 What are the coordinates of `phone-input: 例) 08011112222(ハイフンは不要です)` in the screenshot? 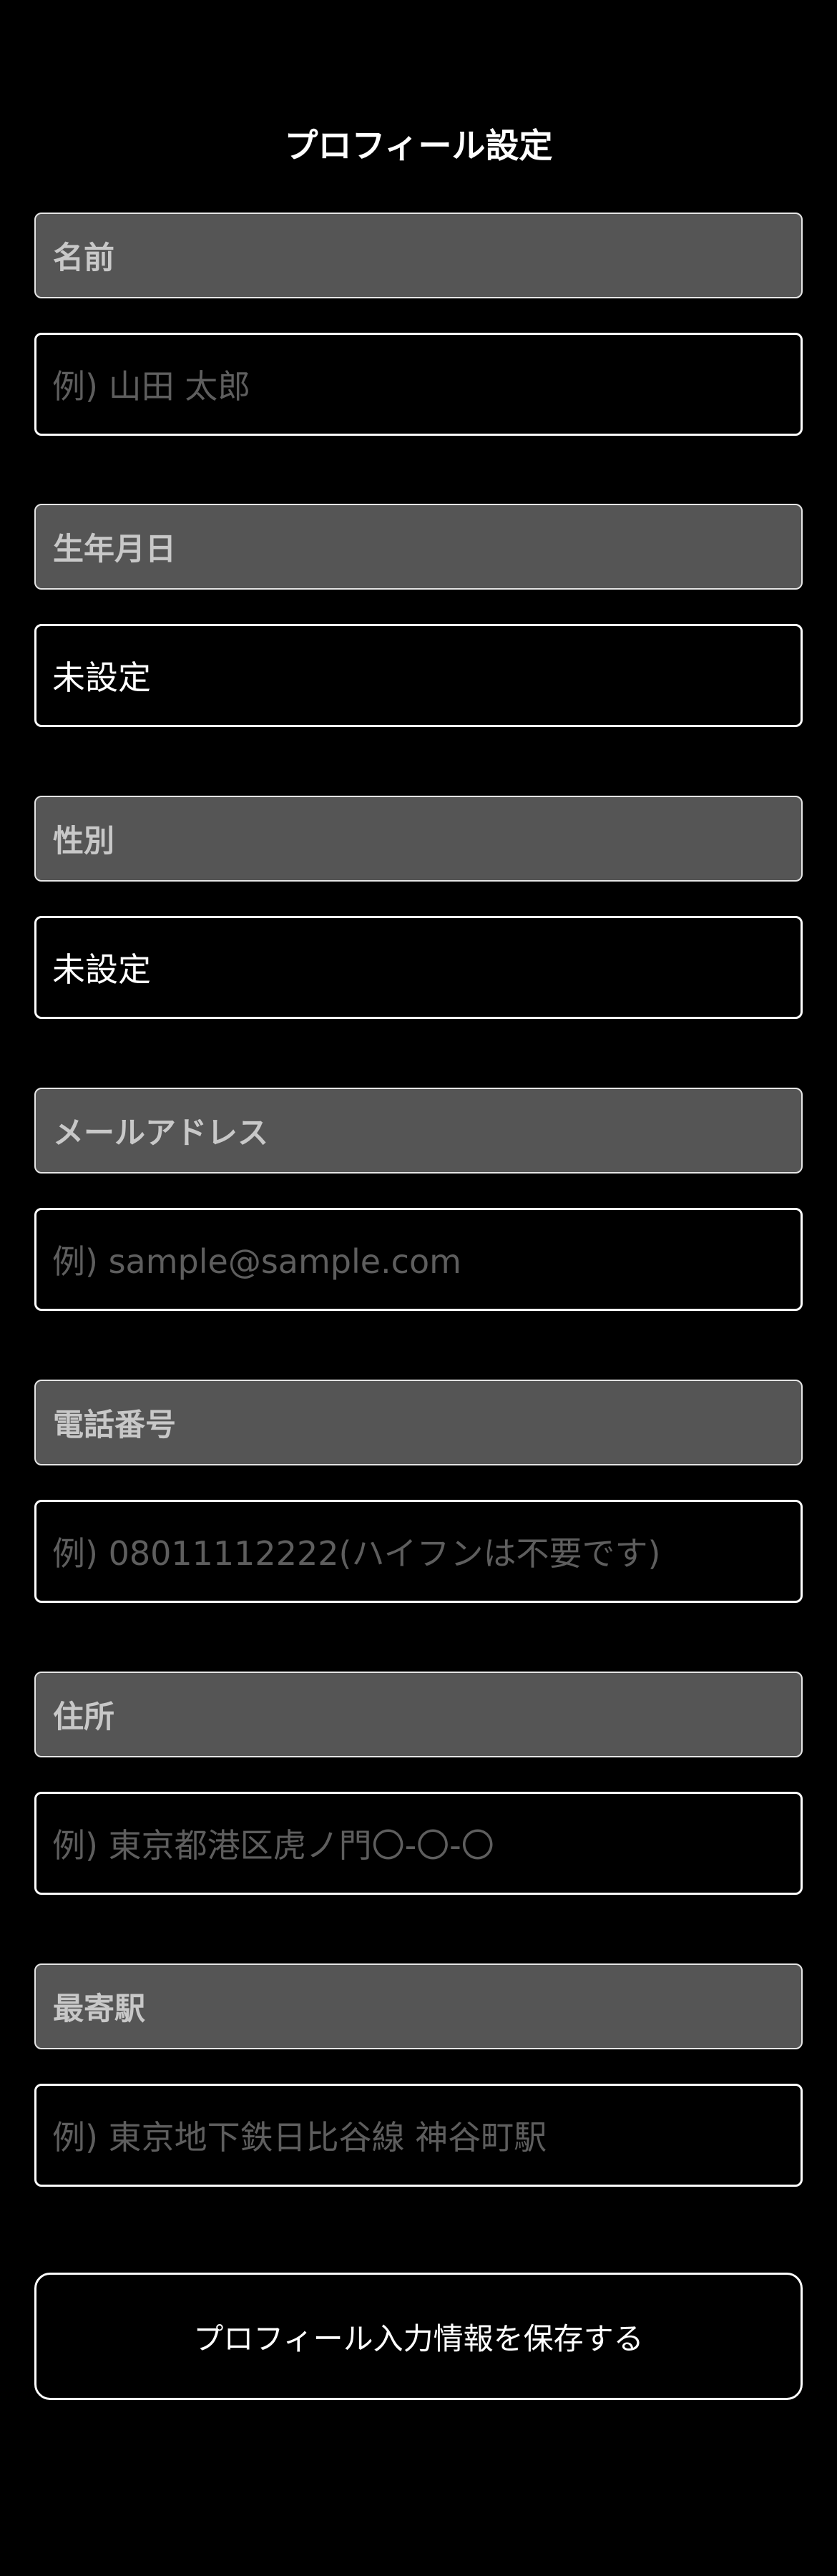 It's located at (418, 1551).